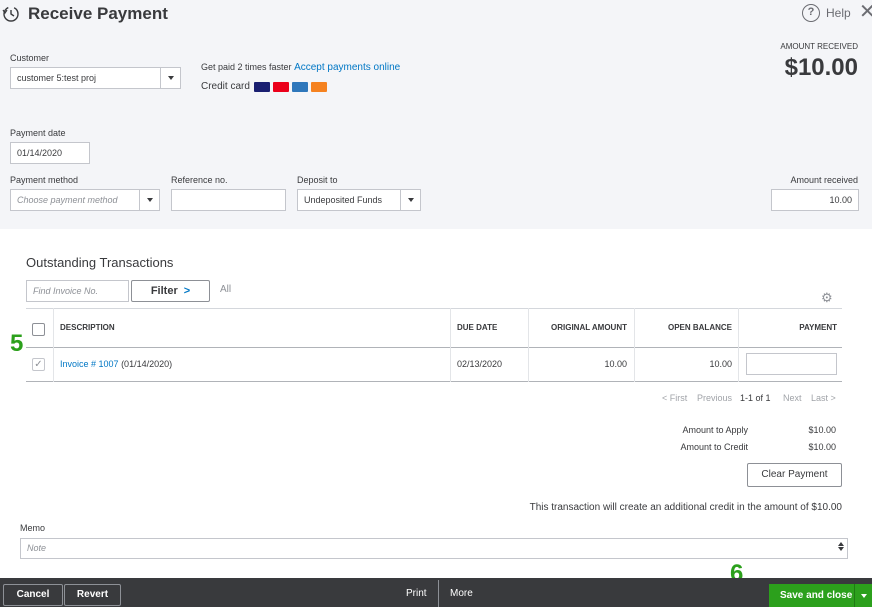 This screenshot has height=607, width=872. Describe the element at coordinates (815, 200) in the screenshot. I see `amount-received-input: 10.00` at that location.